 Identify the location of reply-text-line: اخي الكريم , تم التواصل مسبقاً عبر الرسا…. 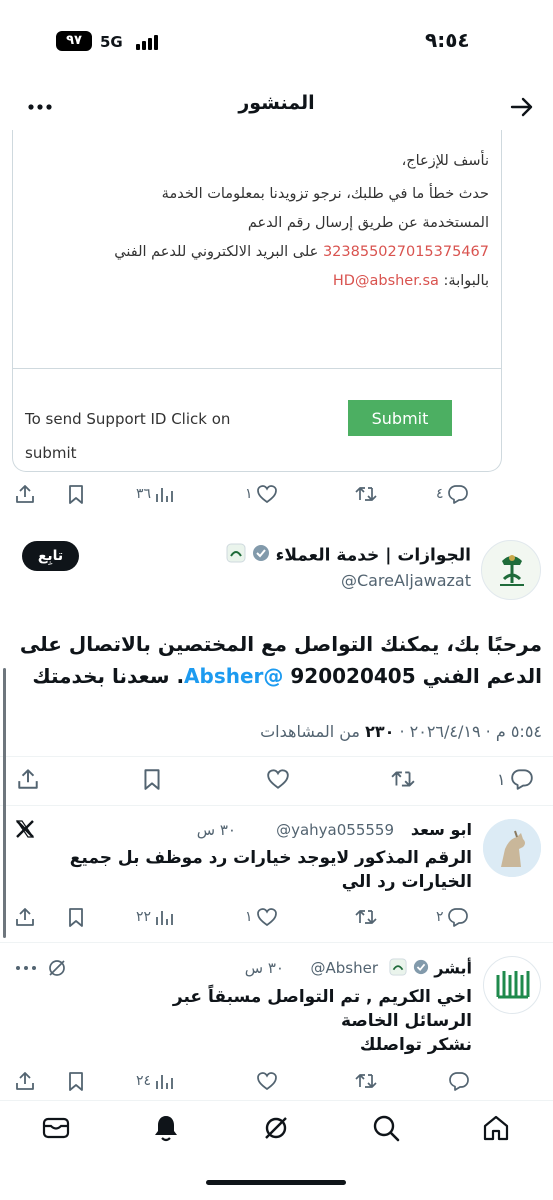
(322, 1009).